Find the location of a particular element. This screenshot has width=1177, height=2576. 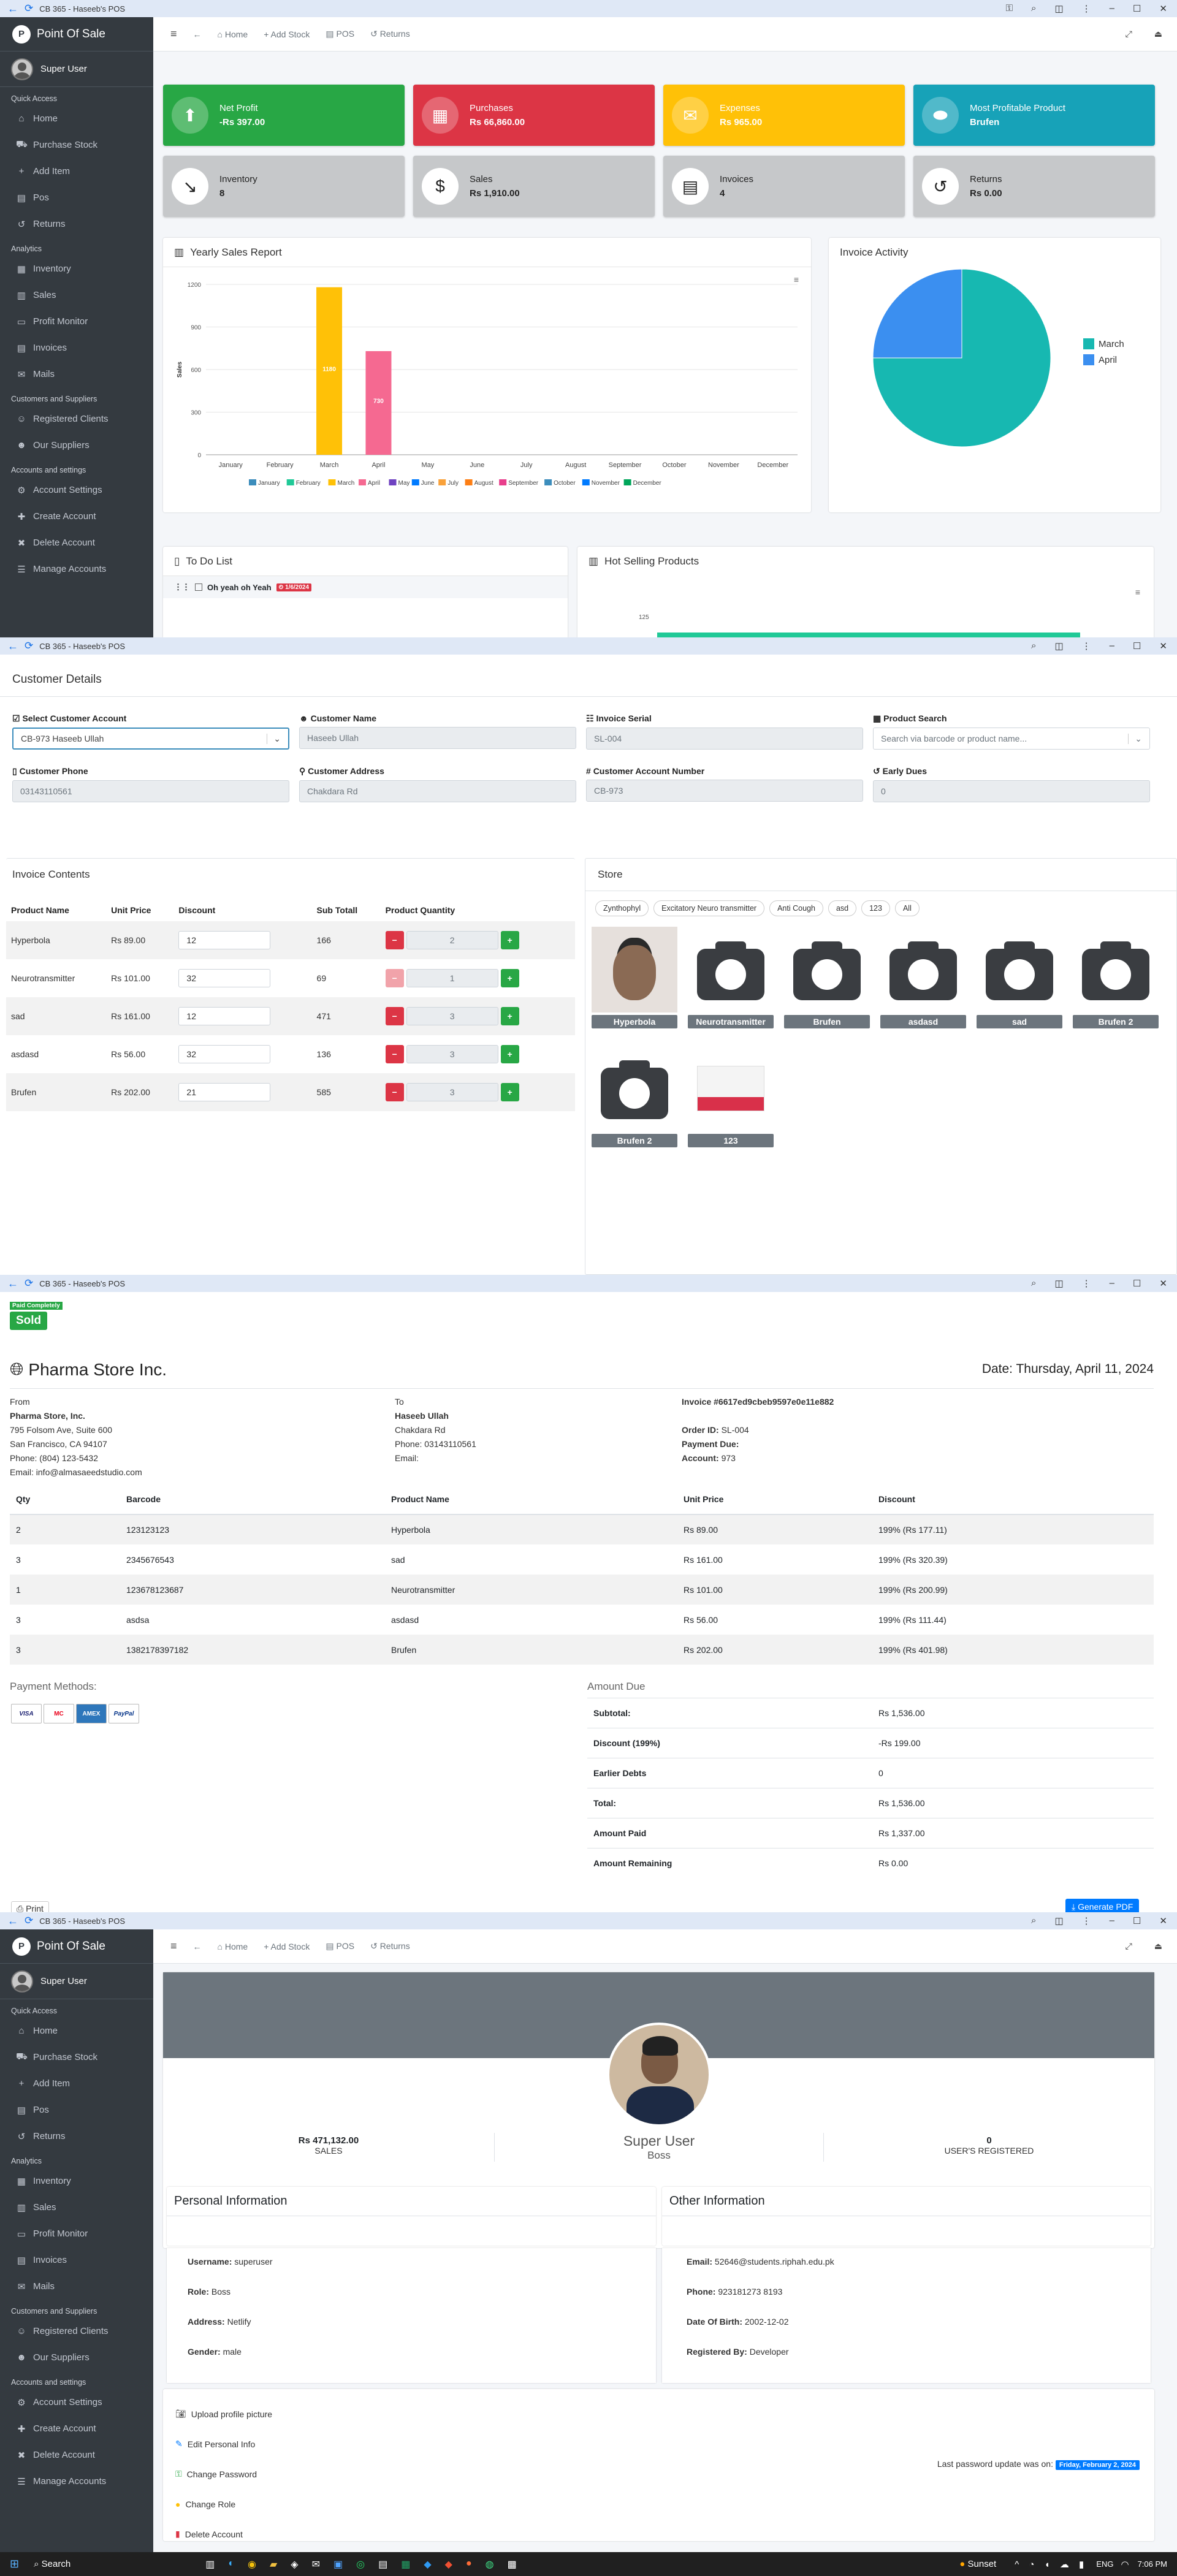

legend-label: October is located at coordinates (565, 483).